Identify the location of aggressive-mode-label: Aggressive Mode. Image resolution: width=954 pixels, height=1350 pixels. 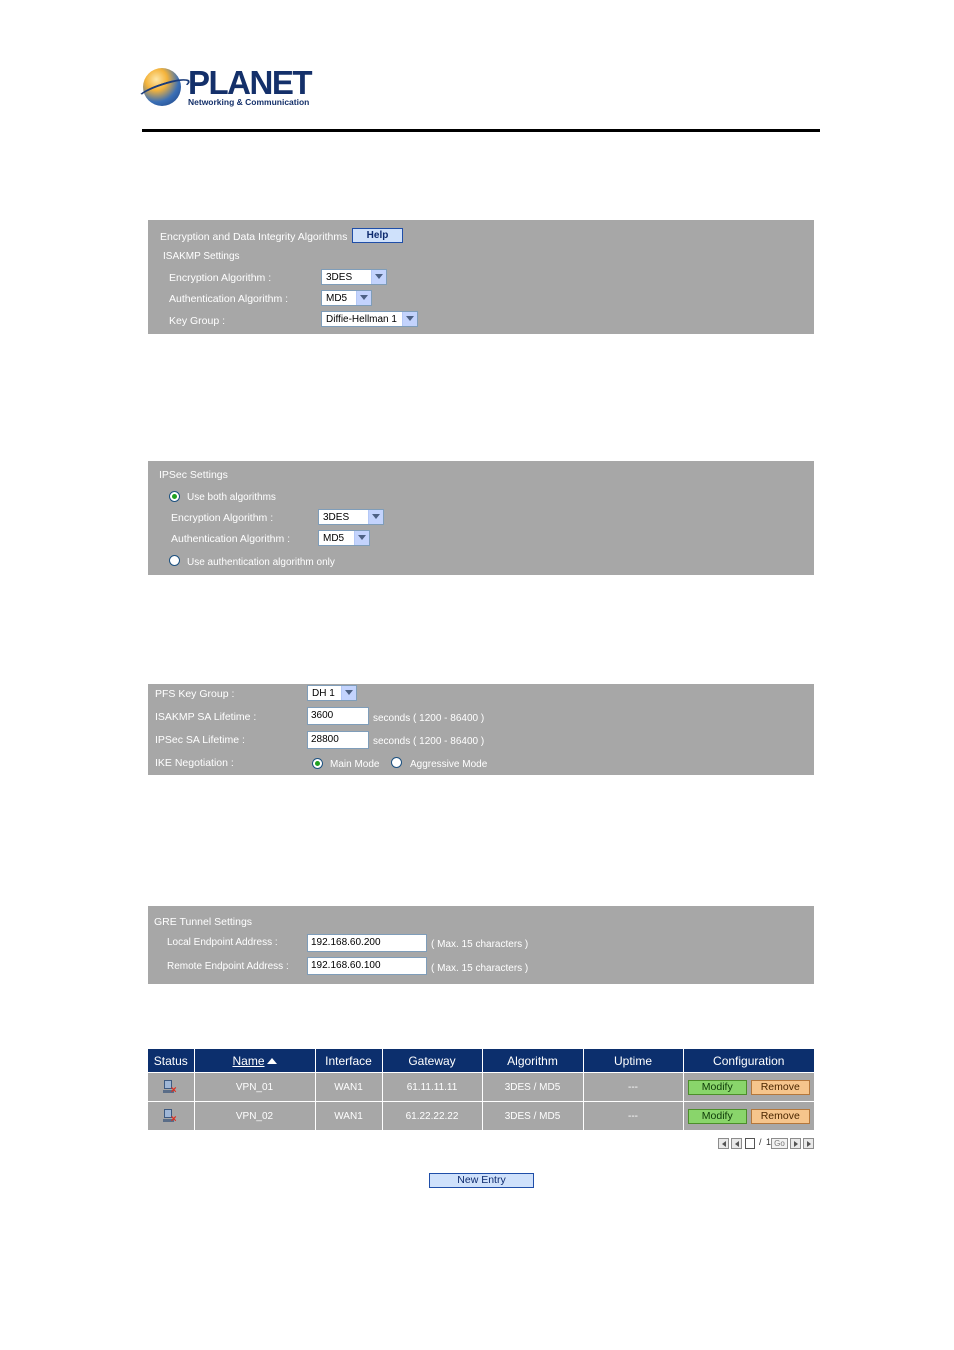
(449, 764).